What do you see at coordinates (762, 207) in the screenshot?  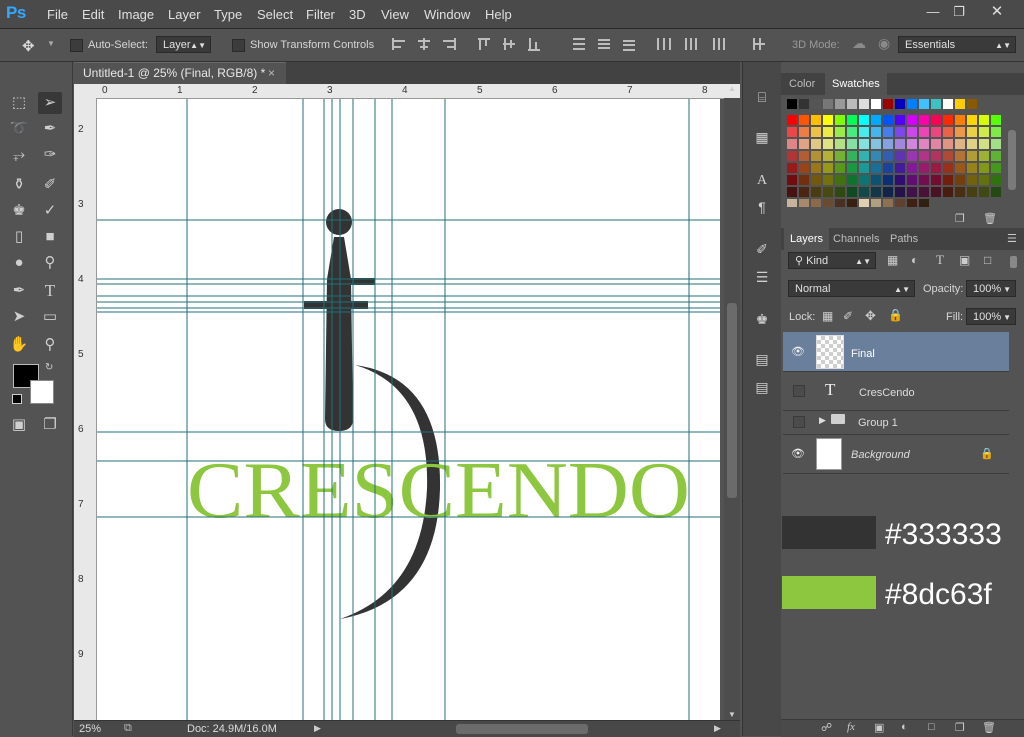 I see `paragraph-panel-icon: ¶` at bounding box center [762, 207].